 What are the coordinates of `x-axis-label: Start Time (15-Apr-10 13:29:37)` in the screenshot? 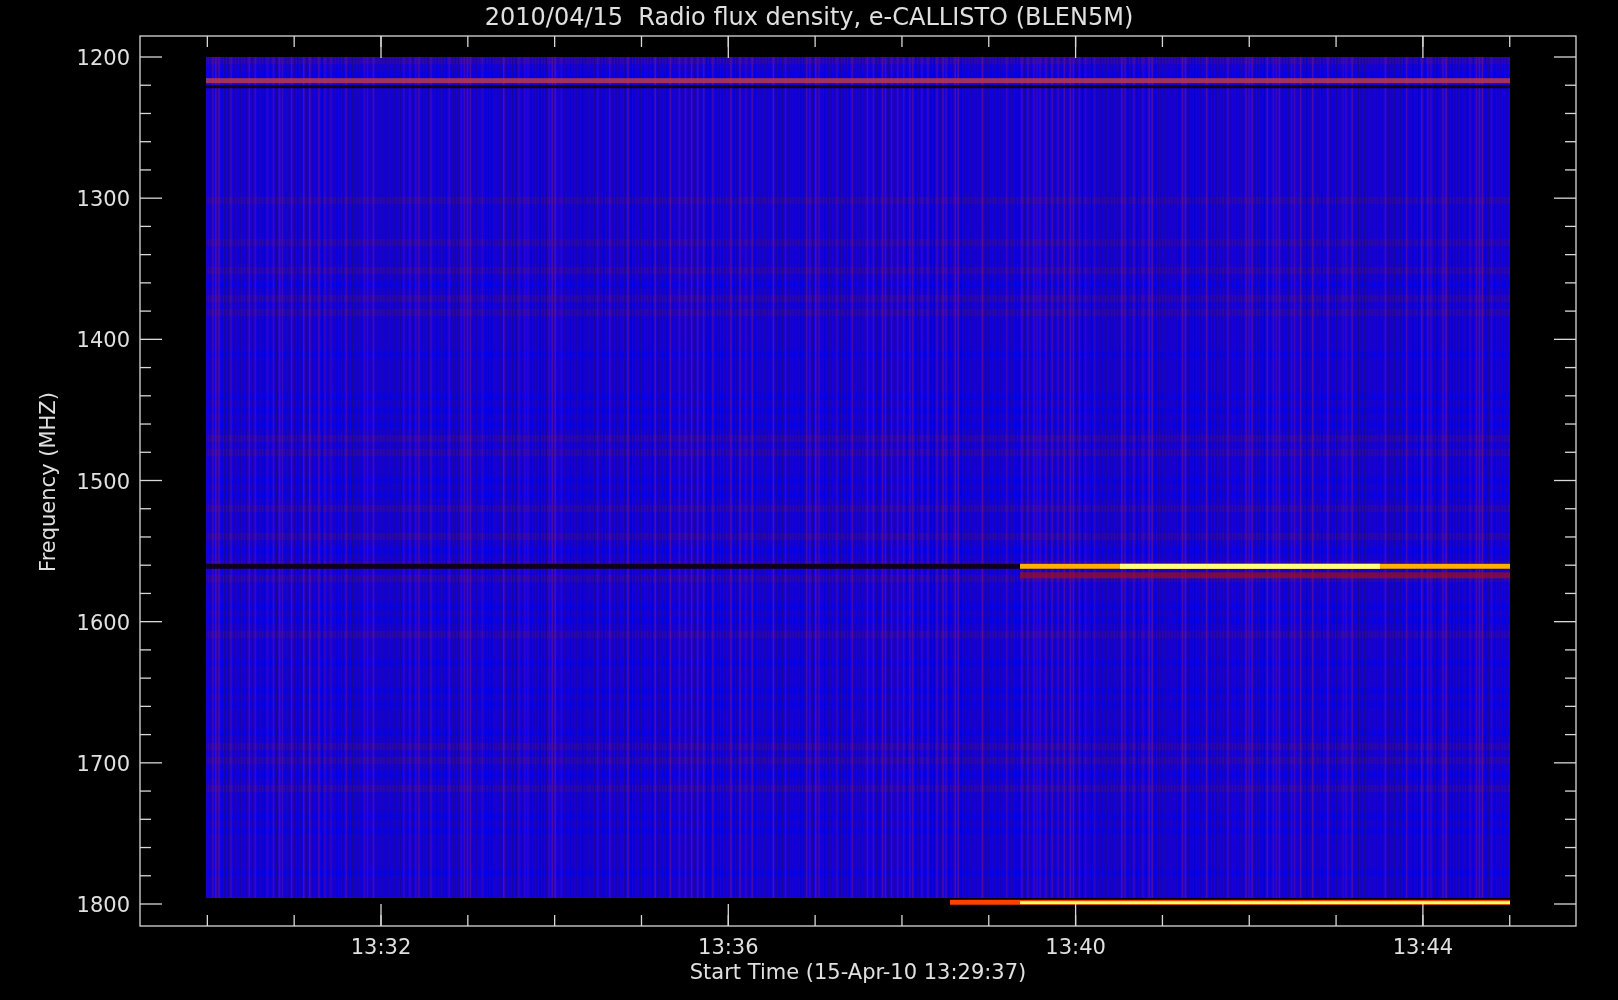 It's located at (858, 972).